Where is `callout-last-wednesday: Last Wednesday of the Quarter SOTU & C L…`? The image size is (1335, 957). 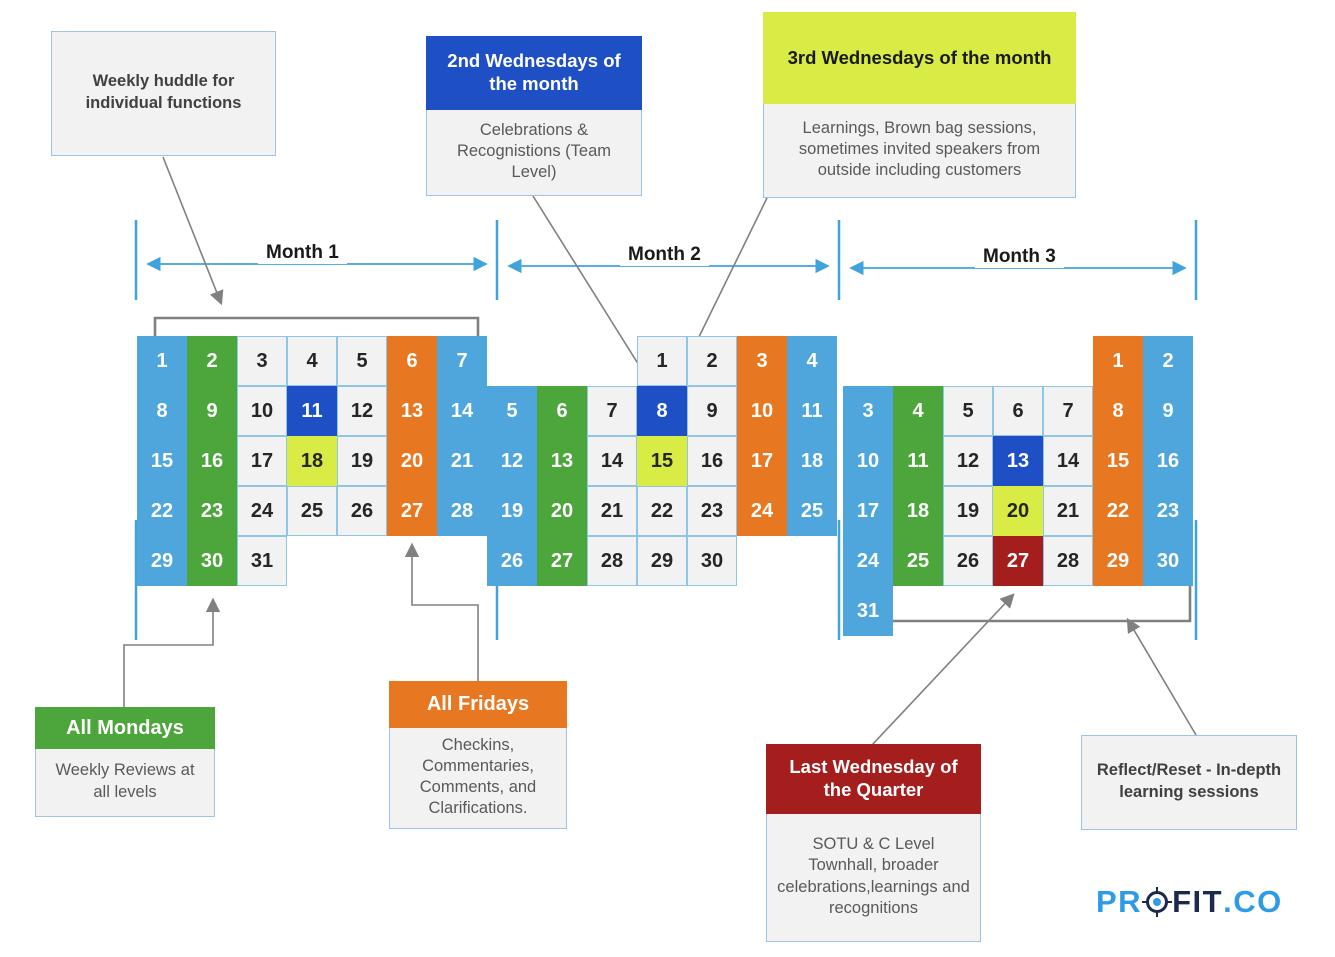 callout-last-wednesday: Last Wednesday of the Quarter SOTU & C L… is located at coordinates (873, 843).